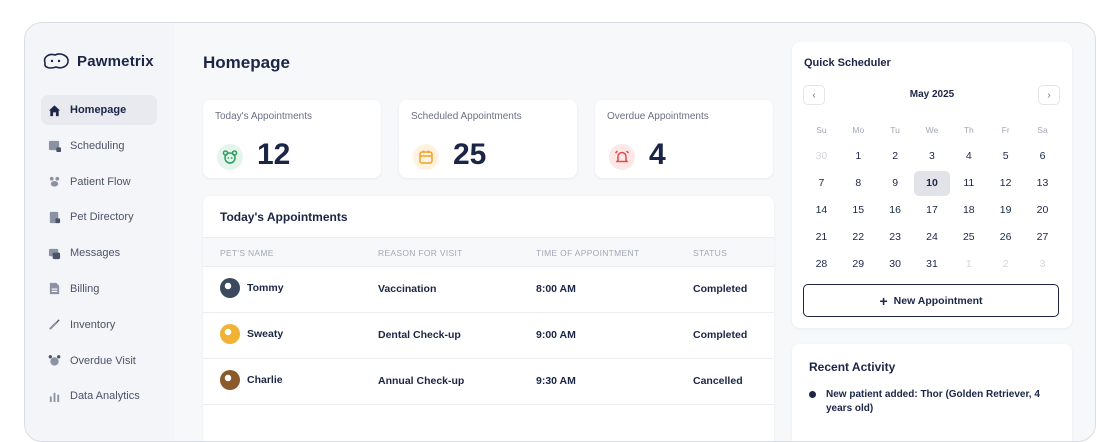 The height and width of the screenshot is (442, 1120). I want to click on stat-value: 12, so click(274, 154).